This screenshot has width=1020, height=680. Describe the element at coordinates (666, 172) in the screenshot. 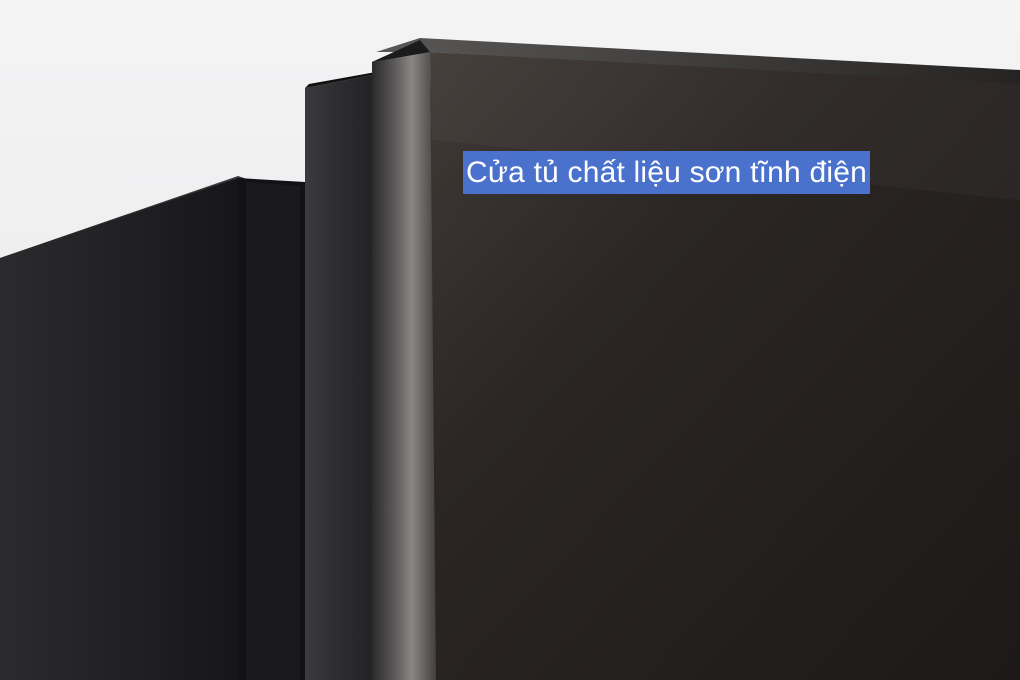

I see `feature-caption: Cửa tủ chất liệu sơn tĩnh điện` at that location.